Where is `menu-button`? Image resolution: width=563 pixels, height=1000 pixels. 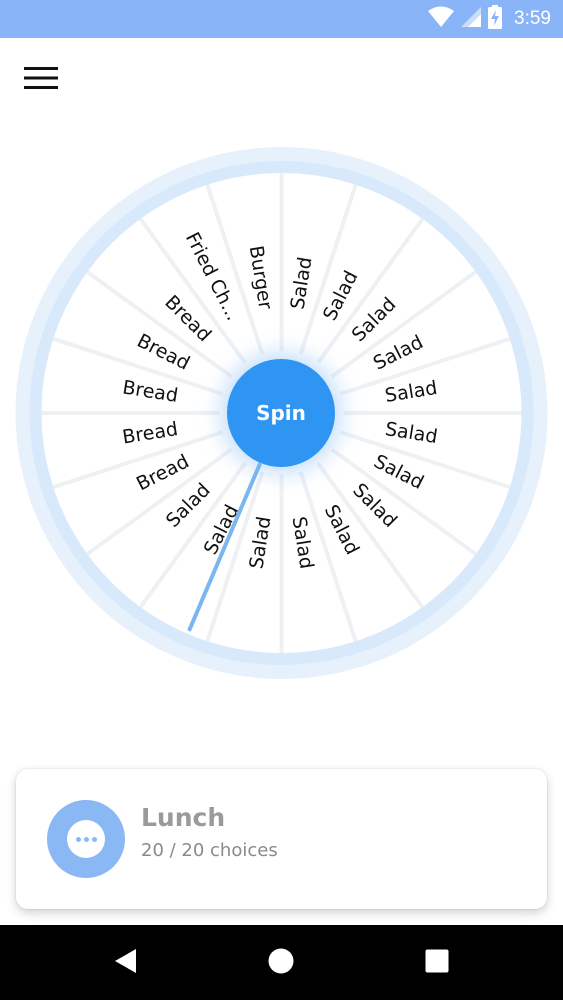 menu-button is located at coordinates (41, 80).